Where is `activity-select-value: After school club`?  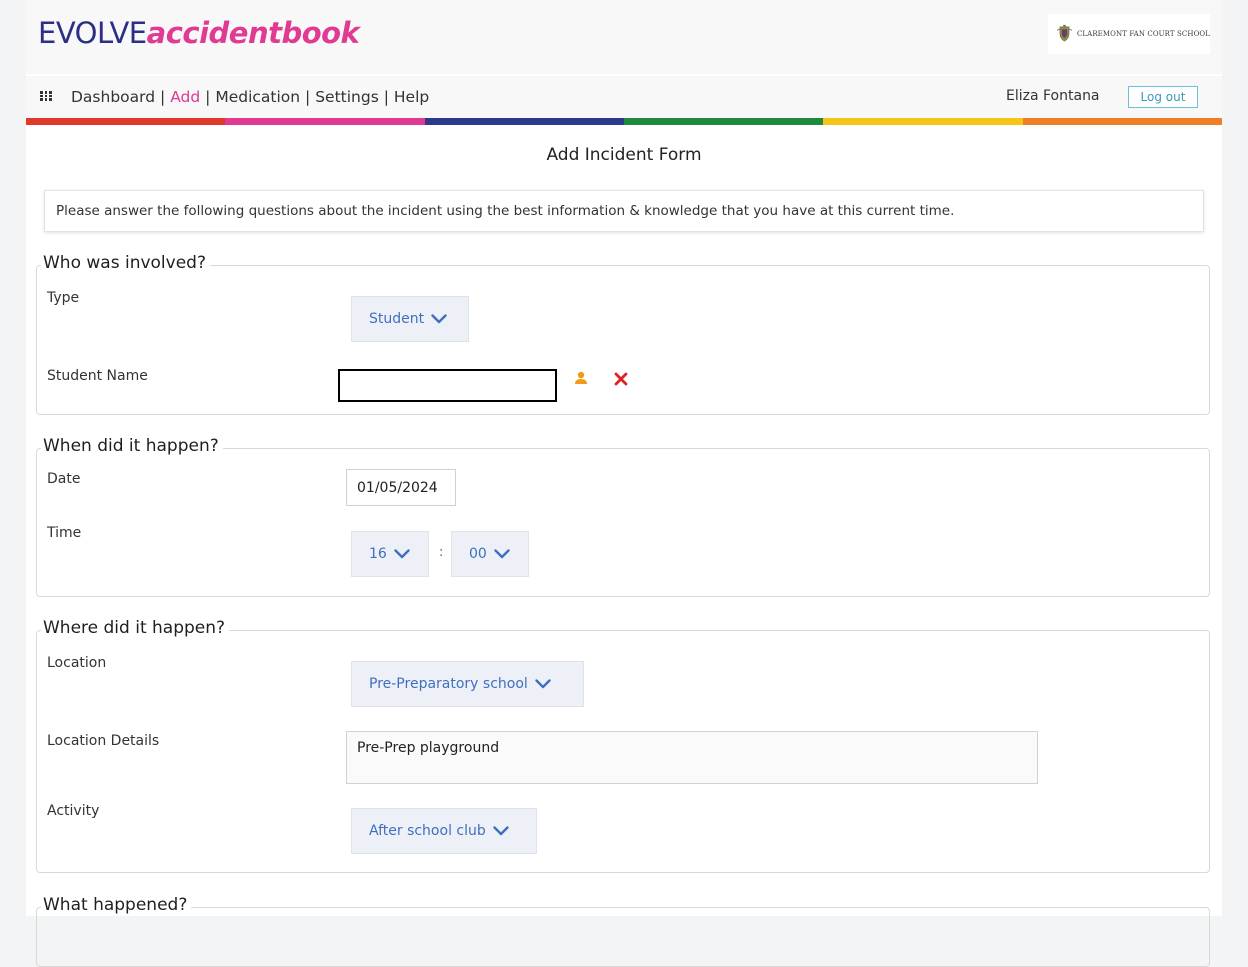 activity-select-value: After school club is located at coordinates (427, 831).